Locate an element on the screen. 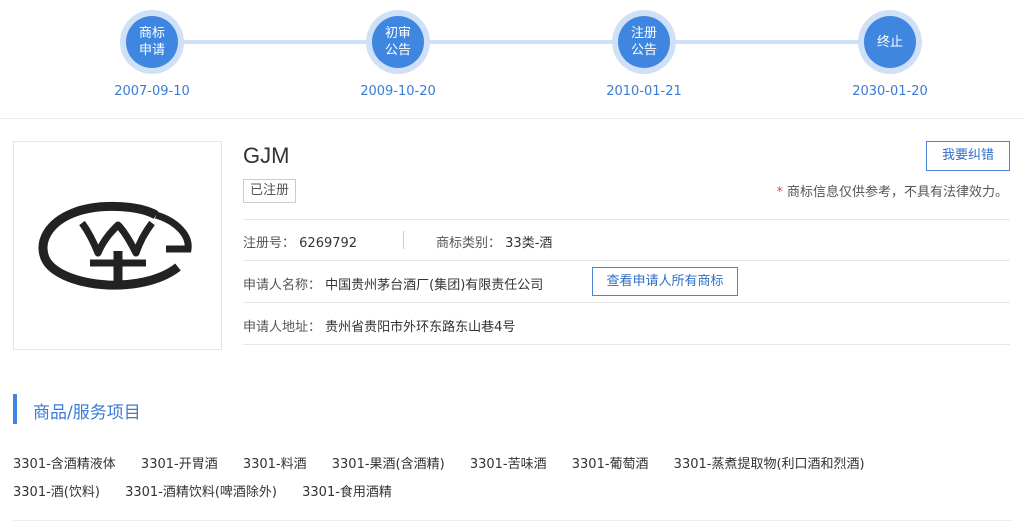  registration-number-field: 注册号： 6269792 is located at coordinates (300, 241).